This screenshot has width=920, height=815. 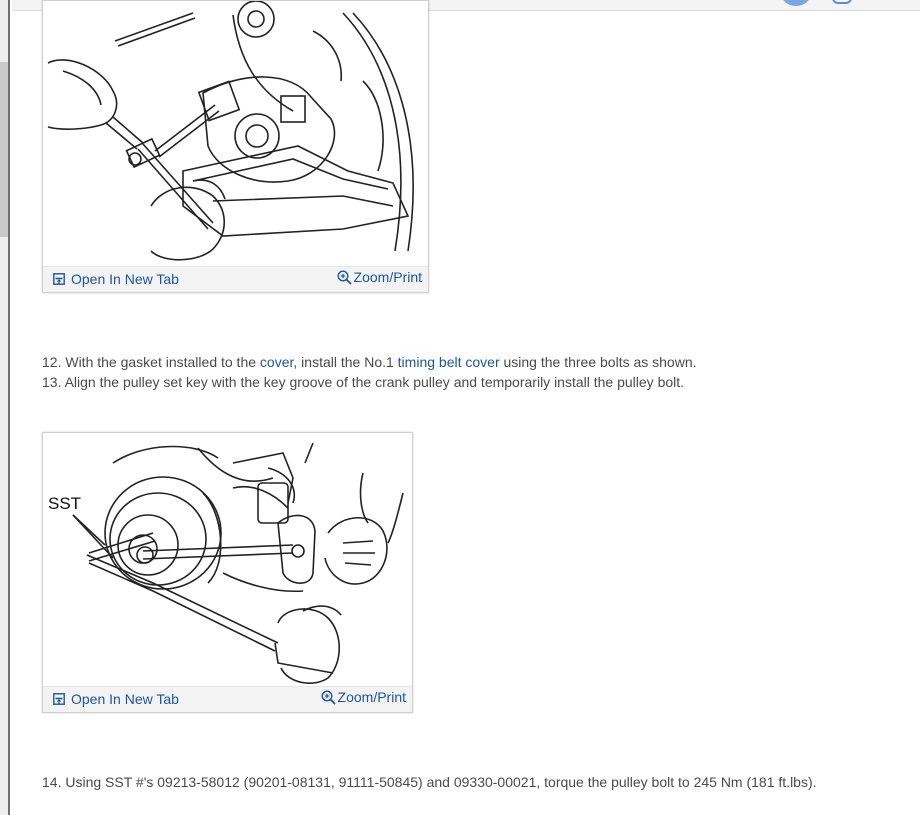 I want to click on crank-pulley-illustration: SST, so click(x=226, y=563).